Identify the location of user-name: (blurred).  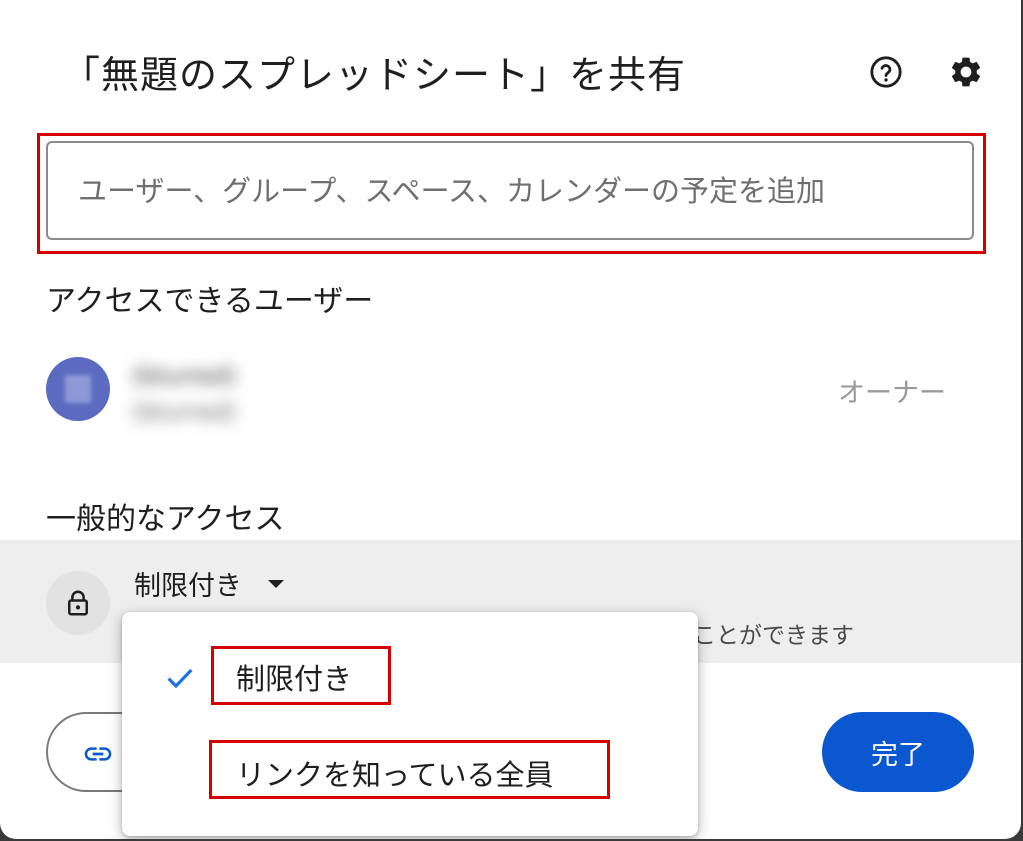
(184, 376).